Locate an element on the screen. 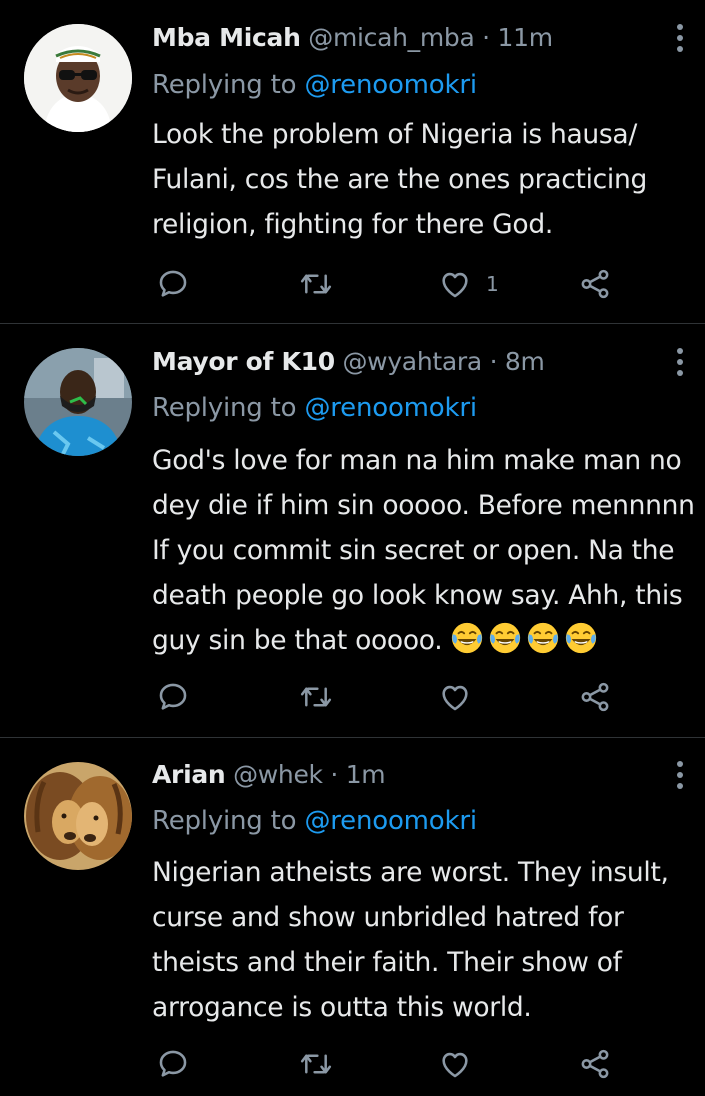 The height and width of the screenshot is (1096, 705). display-name: Mba Micah is located at coordinates (226, 37).